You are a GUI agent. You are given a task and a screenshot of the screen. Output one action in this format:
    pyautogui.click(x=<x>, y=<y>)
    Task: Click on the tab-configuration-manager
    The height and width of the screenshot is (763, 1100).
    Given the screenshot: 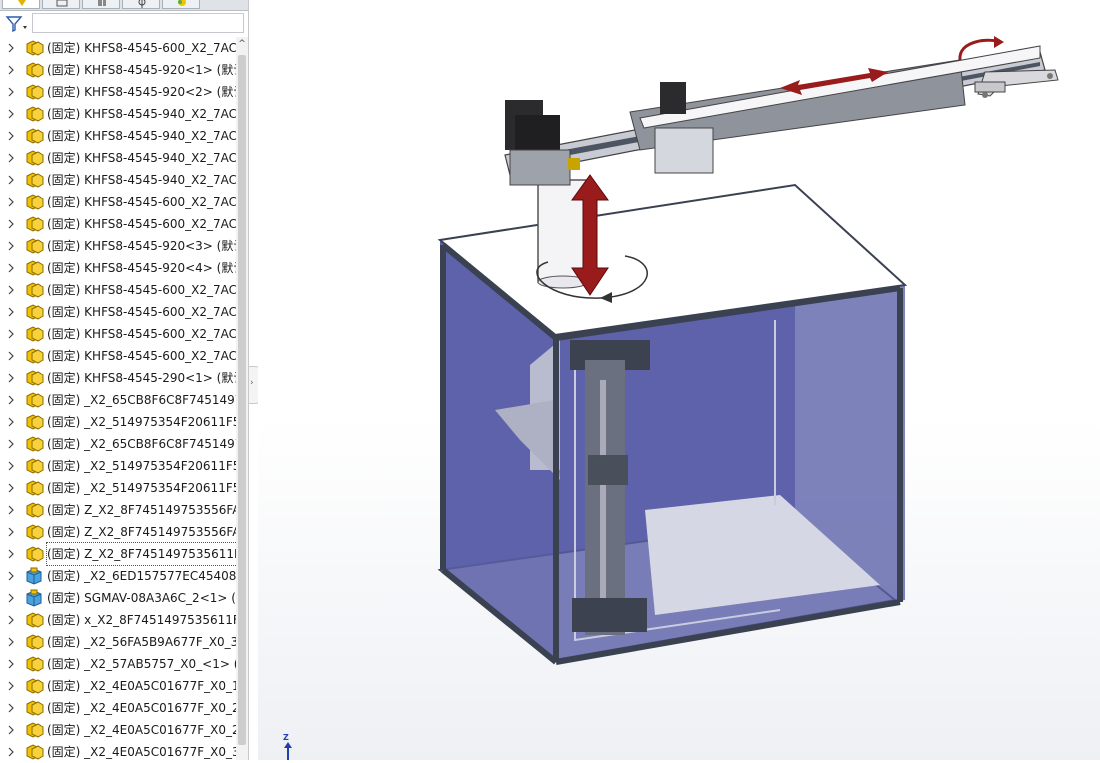 What is the action you would take?
    pyautogui.click(x=101, y=4)
    